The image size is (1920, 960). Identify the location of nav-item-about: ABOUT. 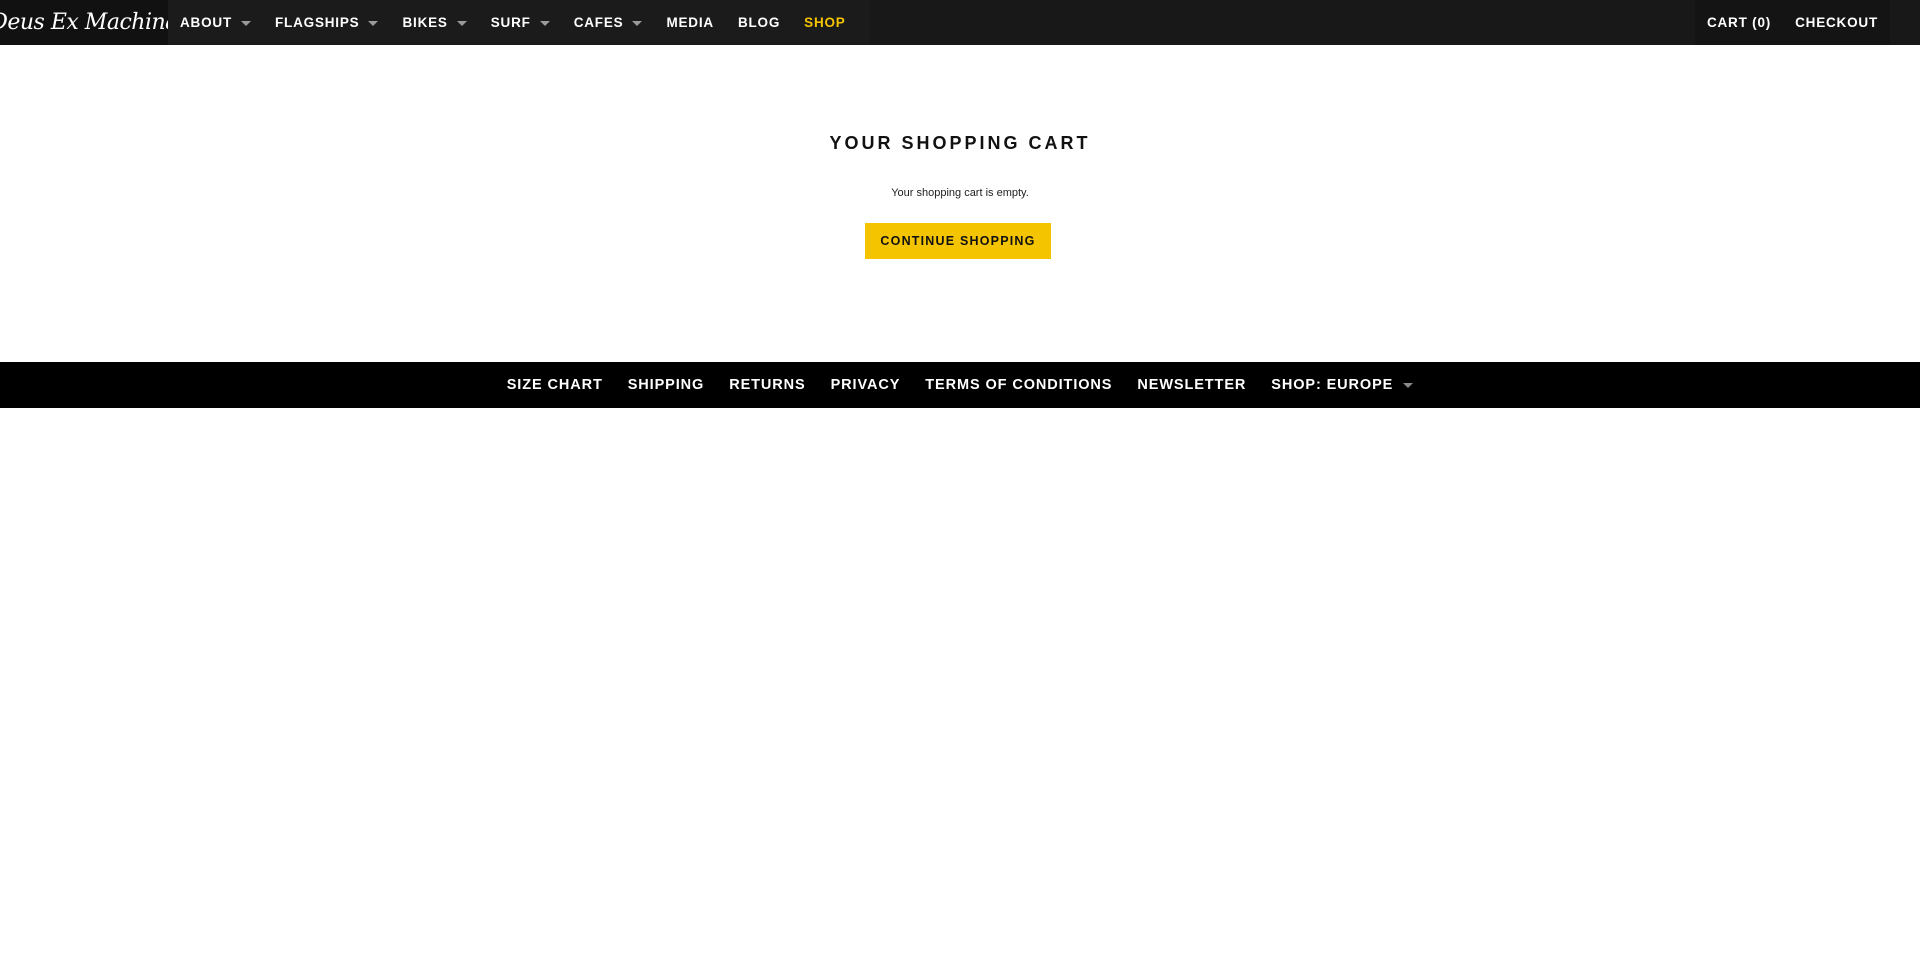
(215, 22).